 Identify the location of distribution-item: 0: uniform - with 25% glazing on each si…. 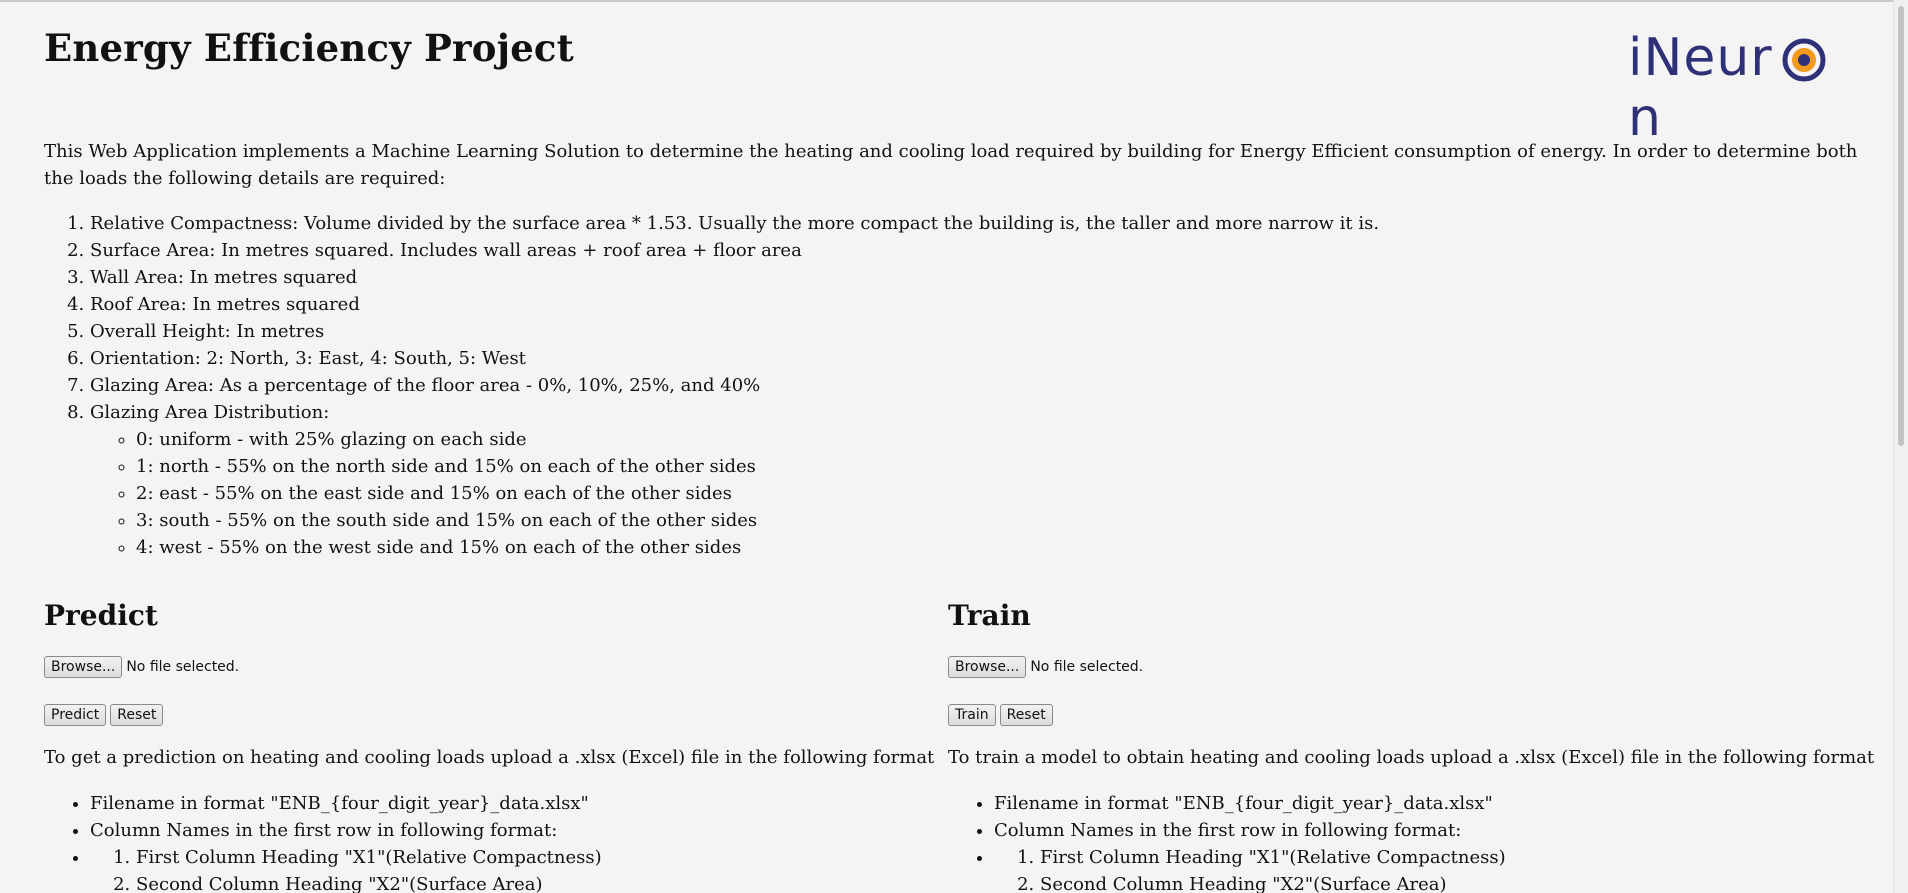
(757, 439).